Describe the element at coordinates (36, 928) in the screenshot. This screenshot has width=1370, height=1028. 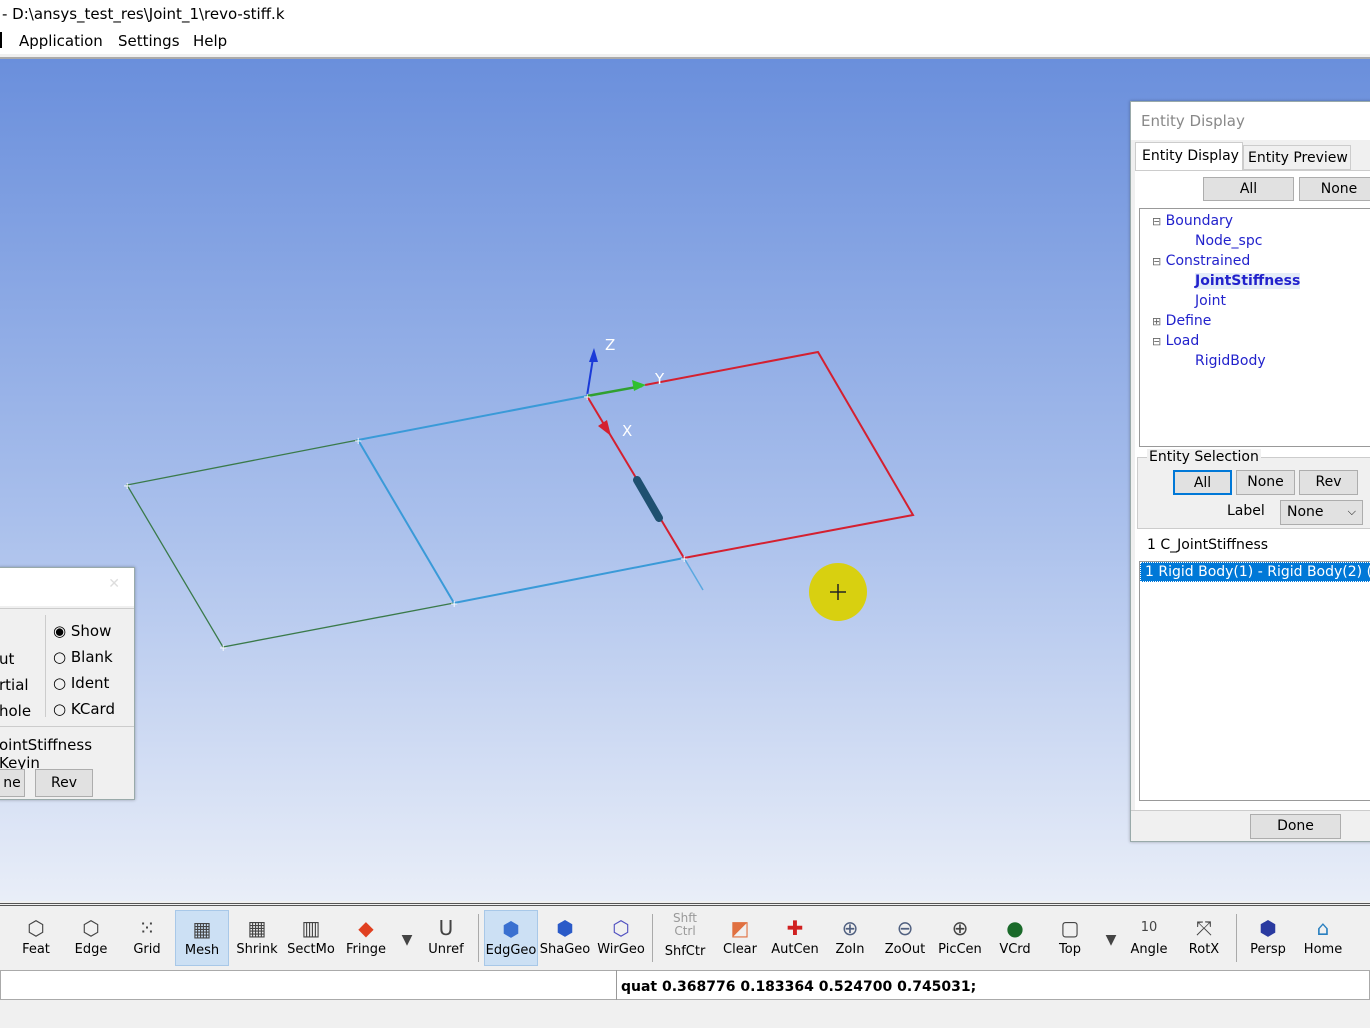
I see `cube-feat-icon: ⬡` at that location.